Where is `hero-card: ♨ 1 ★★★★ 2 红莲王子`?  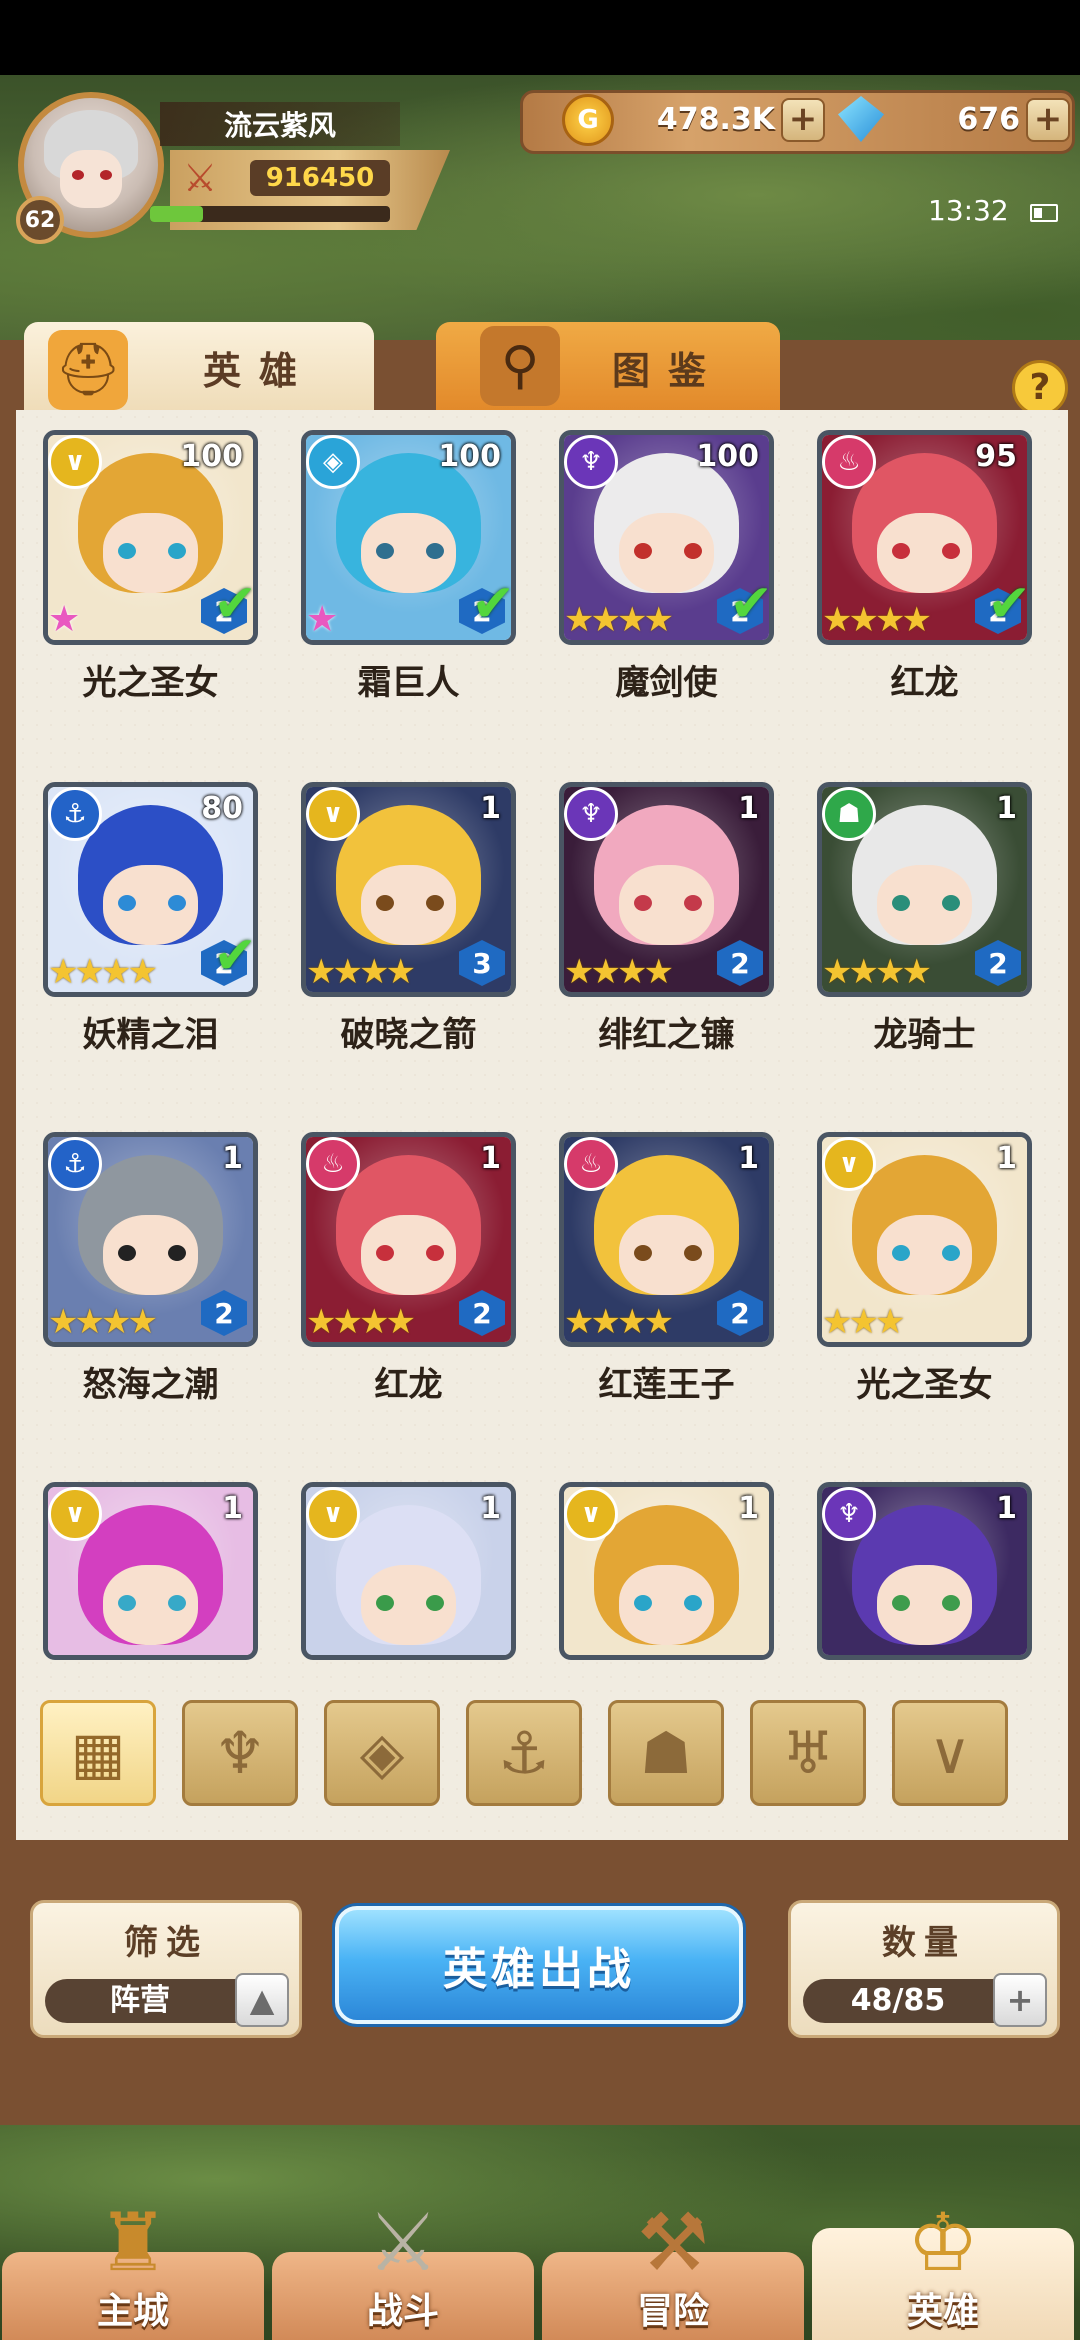 hero-card: ♨ 1 ★★★★ 2 红莲王子 is located at coordinates (666, 1269).